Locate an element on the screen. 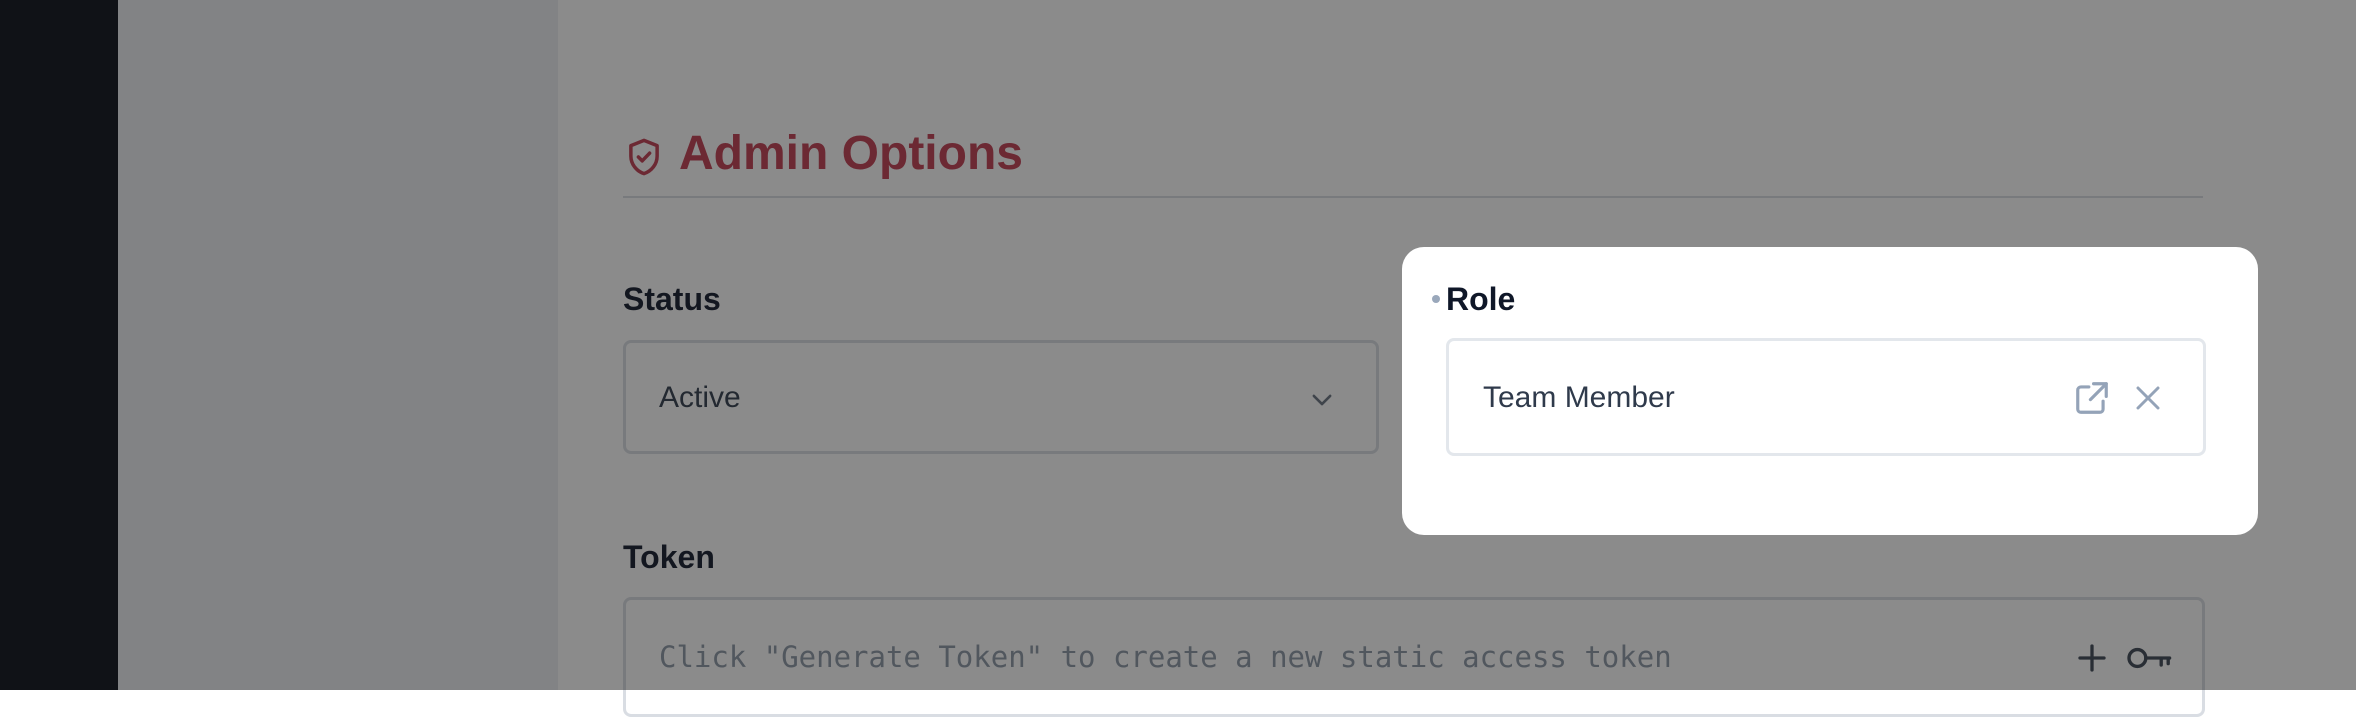 This screenshot has width=2356, height=717. role-value: Team Member is located at coordinates (1579, 397).